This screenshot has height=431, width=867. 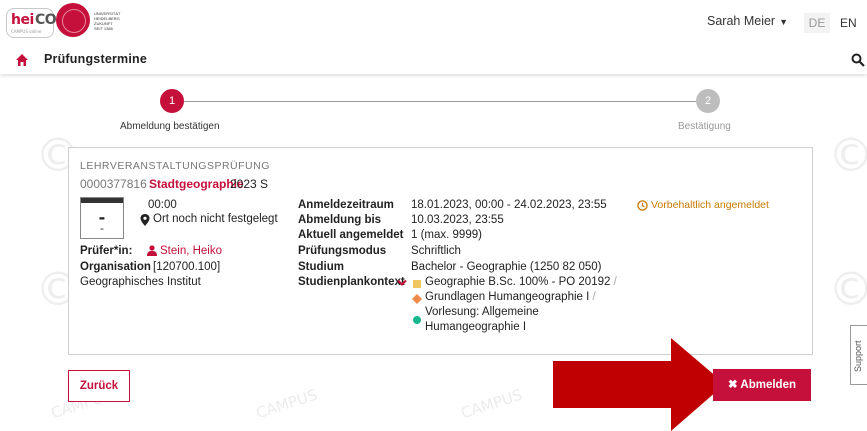 What do you see at coordinates (642, 205) in the screenshot?
I see `clock-icon` at bounding box center [642, 205].